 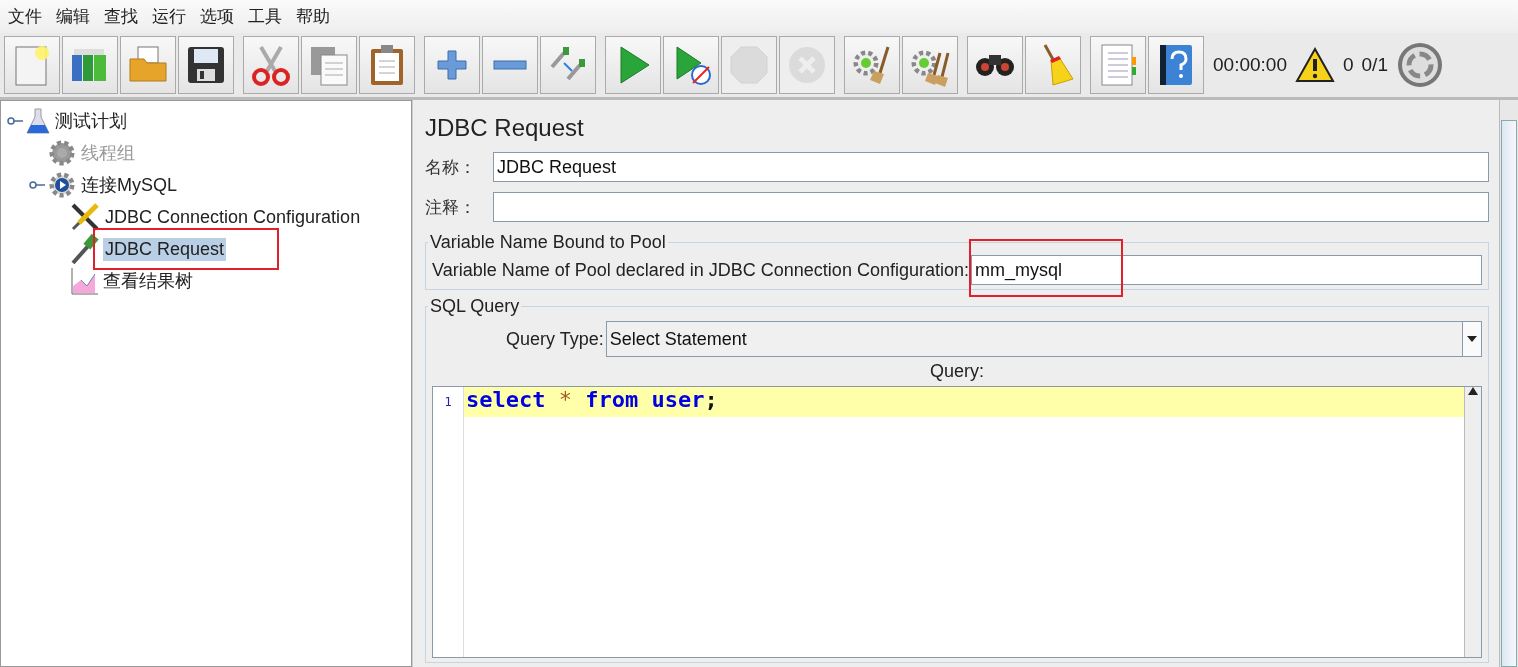 What do you see at coordinates (991, 167) in the screenshot?
I see `name-field: JDBC Request` at bounding box center [991, 167].